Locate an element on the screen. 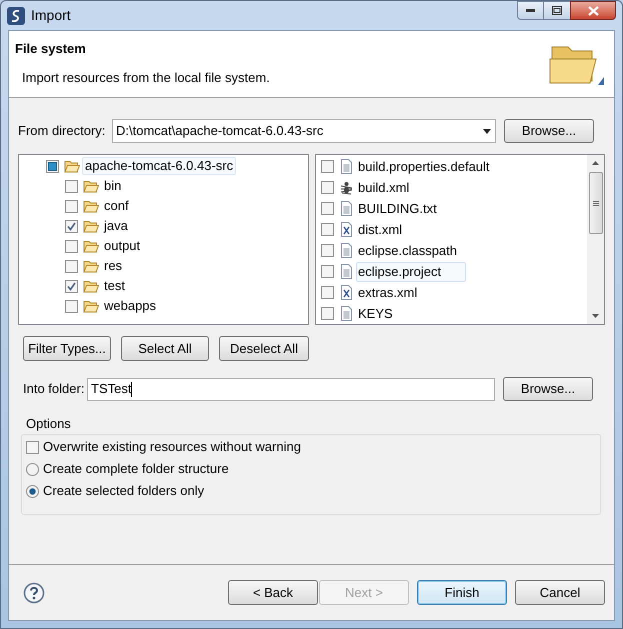 The width and height of the screenshot is (623, 629). close-icon is located at coordinates (593, 11).